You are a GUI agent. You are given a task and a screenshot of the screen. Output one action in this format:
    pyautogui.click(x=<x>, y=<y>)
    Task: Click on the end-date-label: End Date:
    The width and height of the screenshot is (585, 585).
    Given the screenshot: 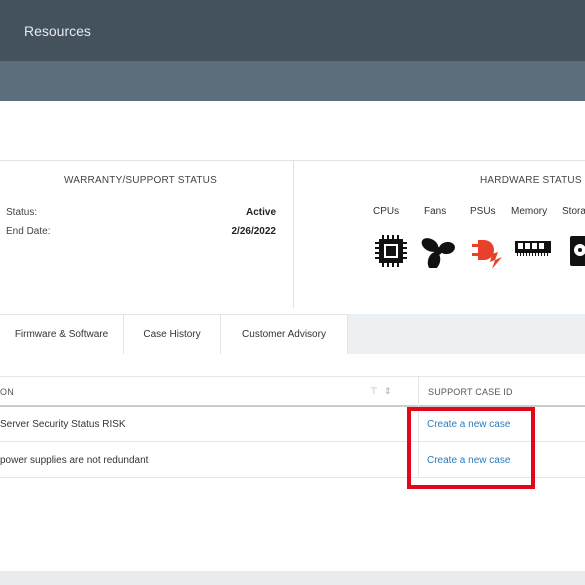 What is the action you would take?
    pyautogui.click(x=28, y=231)
    